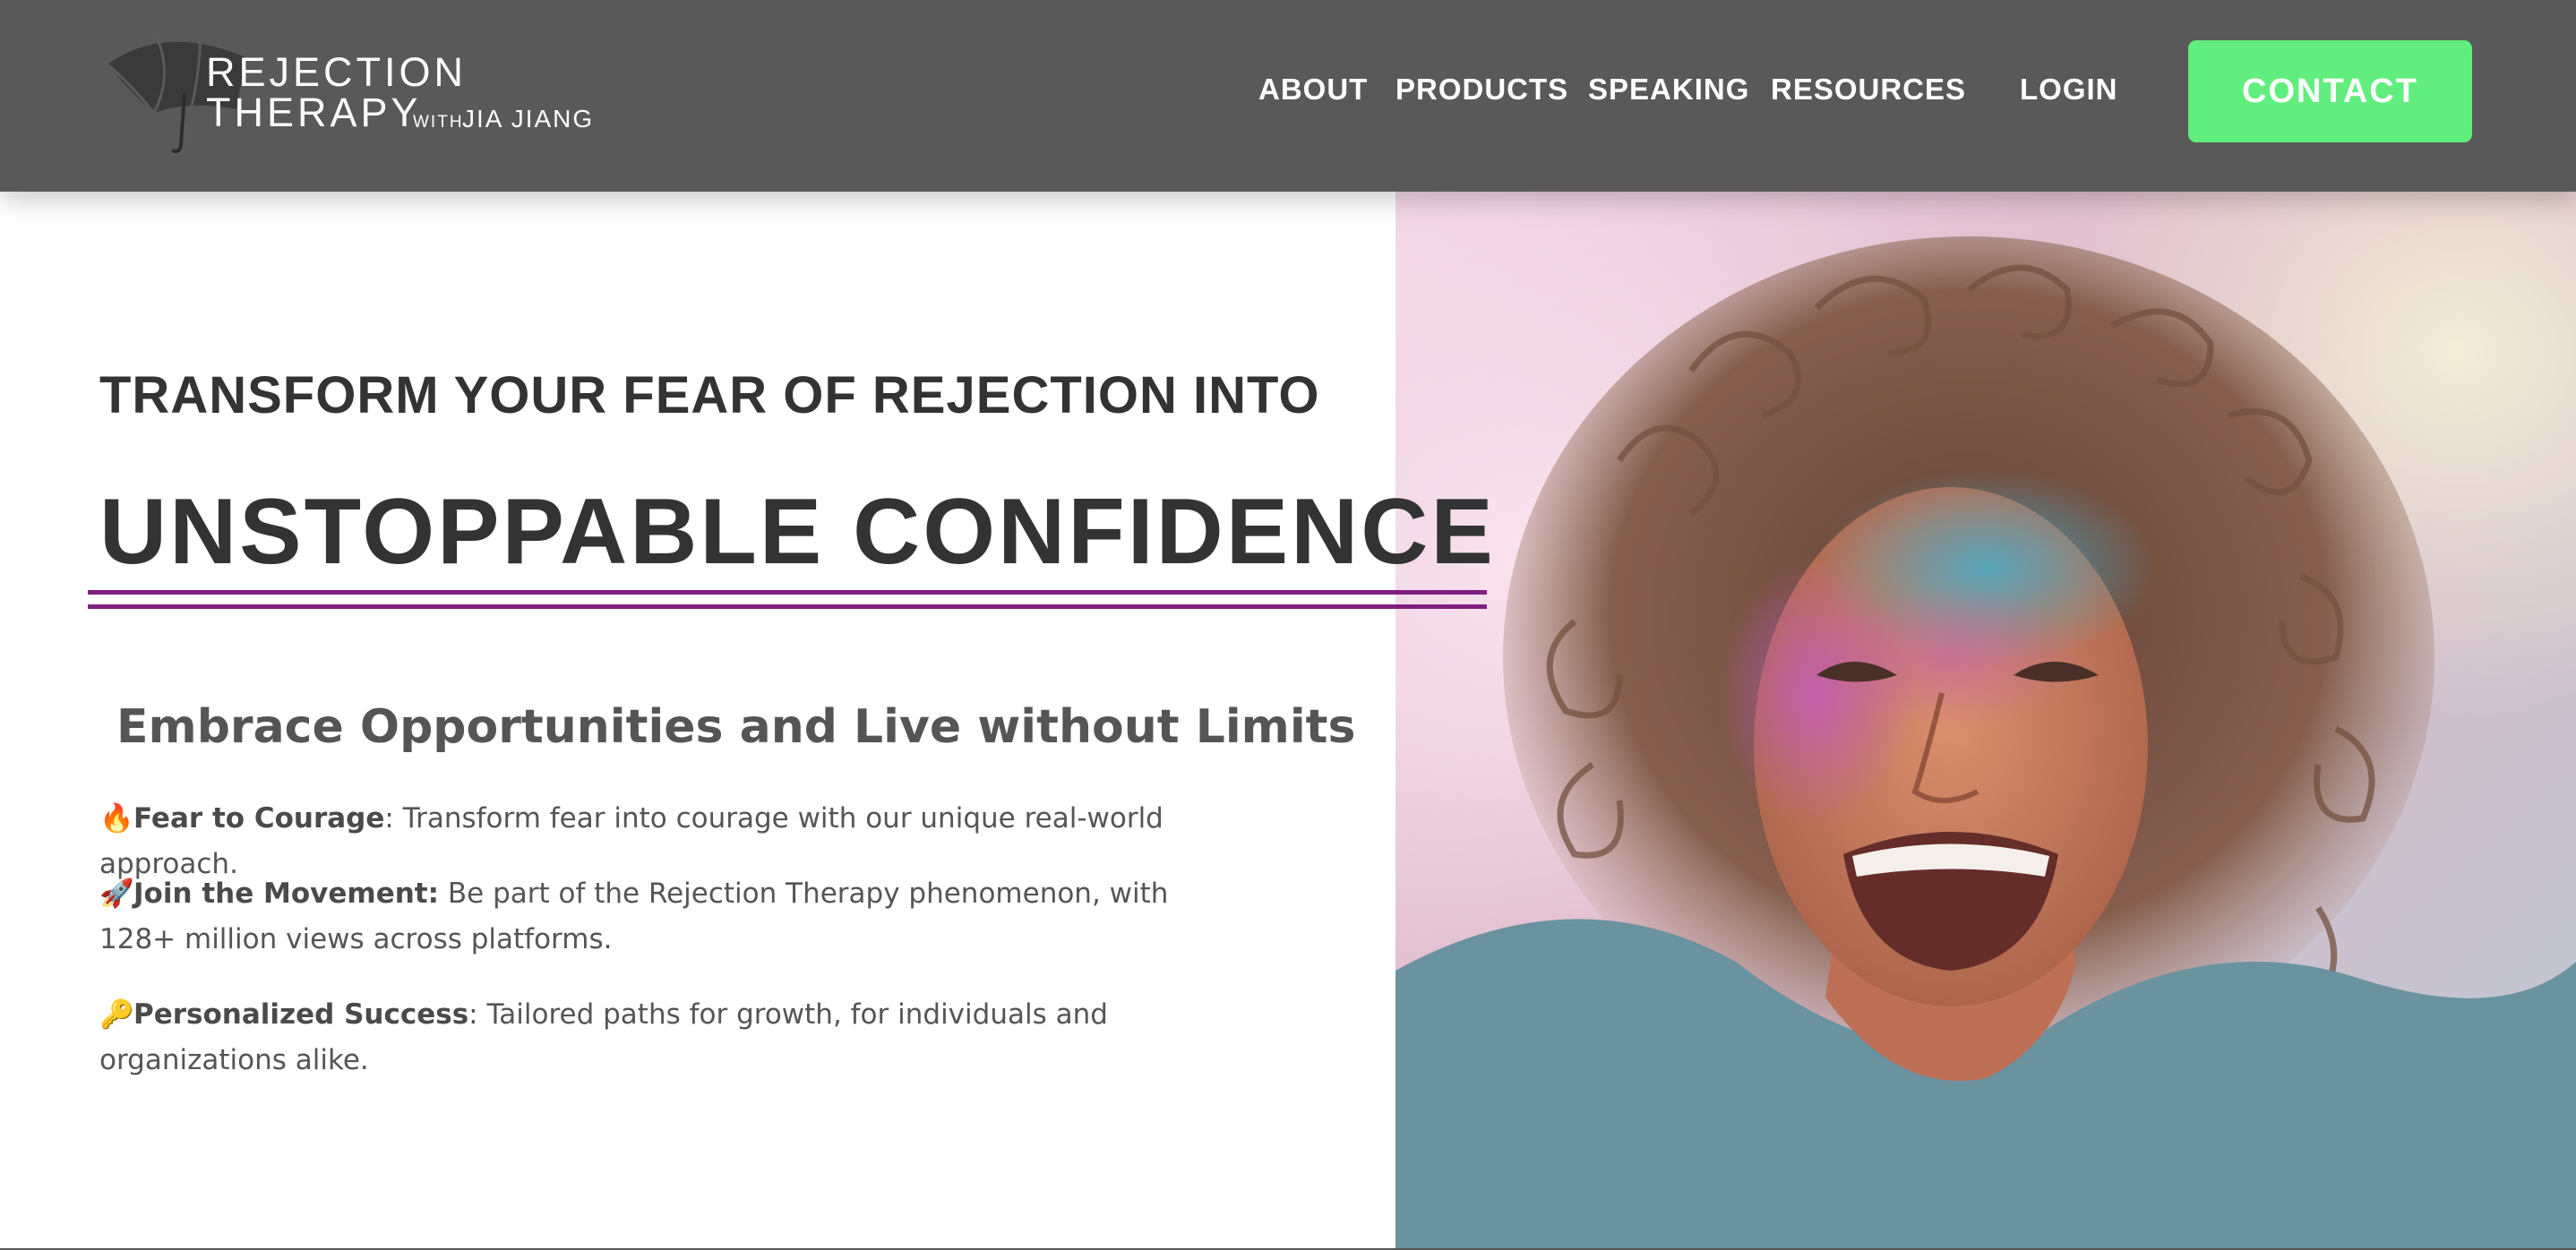 The height and width of the screenshot is (1250, 2576). Describe the element at coordinates (116, 818) in the screenshot. I see `fire-icon: 🔥` at that location.